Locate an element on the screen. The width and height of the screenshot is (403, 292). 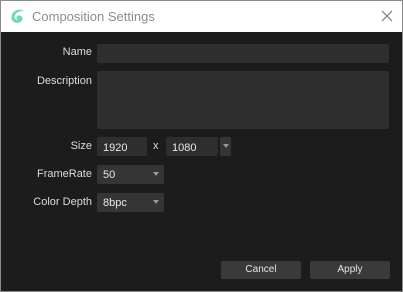
name-label: Name is located at coordinates (77, 52).